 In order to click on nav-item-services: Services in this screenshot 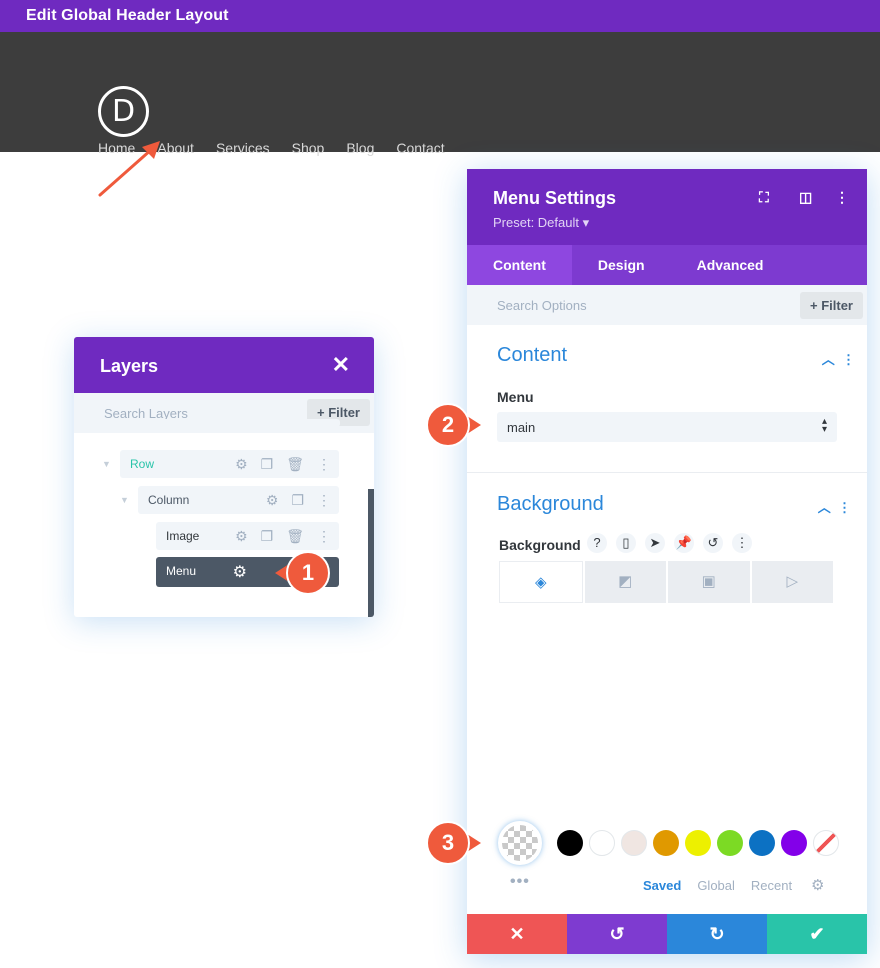, I will do `click(243, 148)`.